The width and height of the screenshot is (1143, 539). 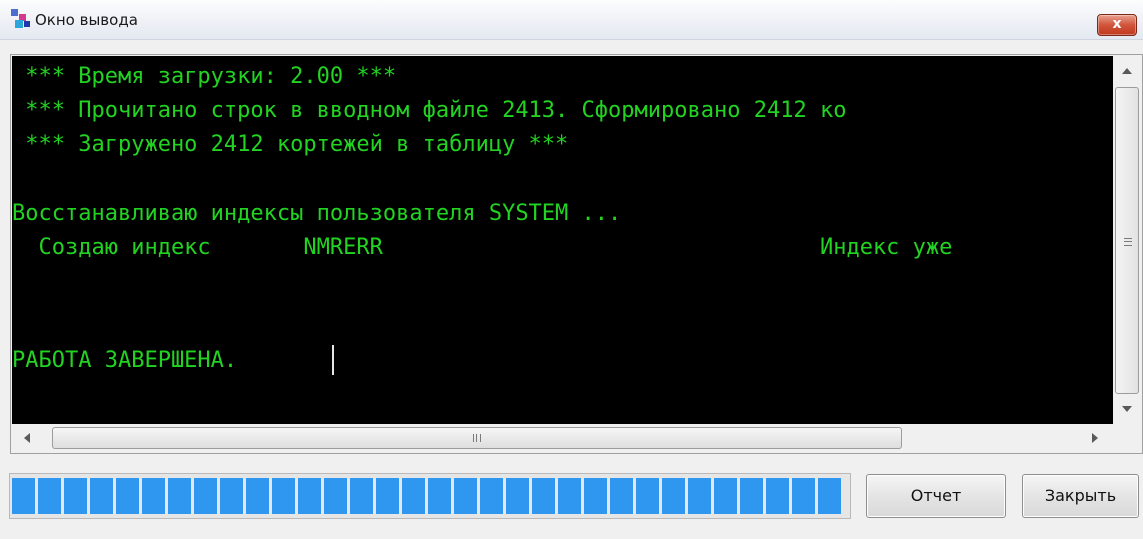 What do you see at coordinates (1127, 409) in the screenshot?
I see `scroll-down-arrow-icon` at bounding box center [1127, 409].